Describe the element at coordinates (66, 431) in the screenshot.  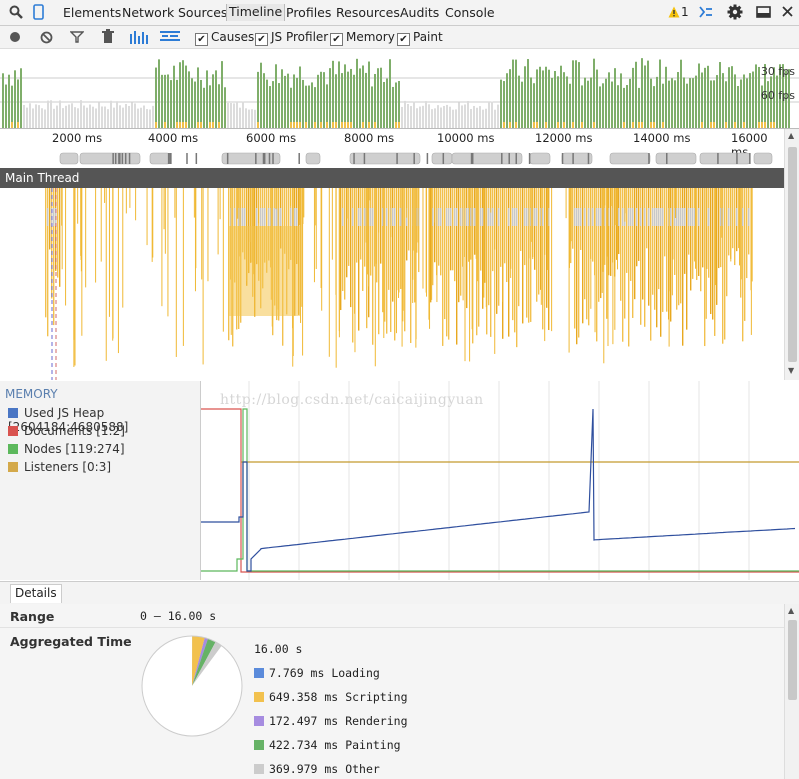
I see `legend-documents: Documents [1:2]` at that location.